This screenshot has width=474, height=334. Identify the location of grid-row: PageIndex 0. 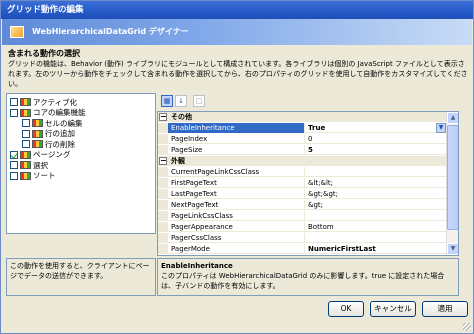
(302, 139).